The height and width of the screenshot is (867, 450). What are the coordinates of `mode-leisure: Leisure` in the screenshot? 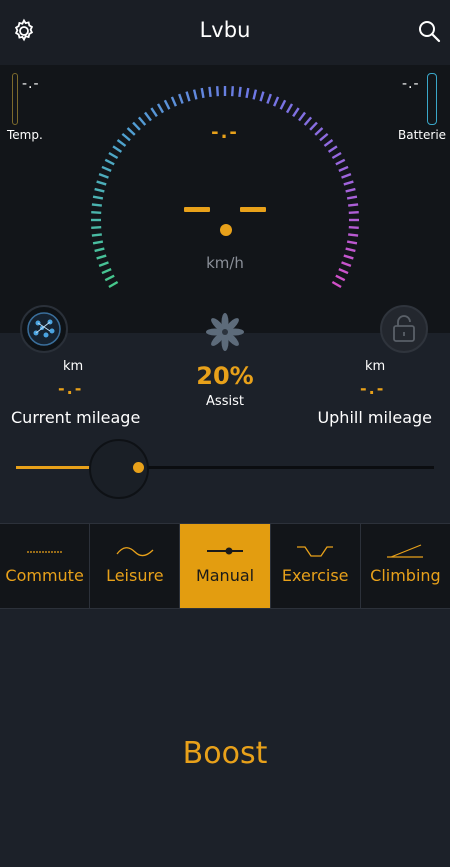 It's located at (135, 566).